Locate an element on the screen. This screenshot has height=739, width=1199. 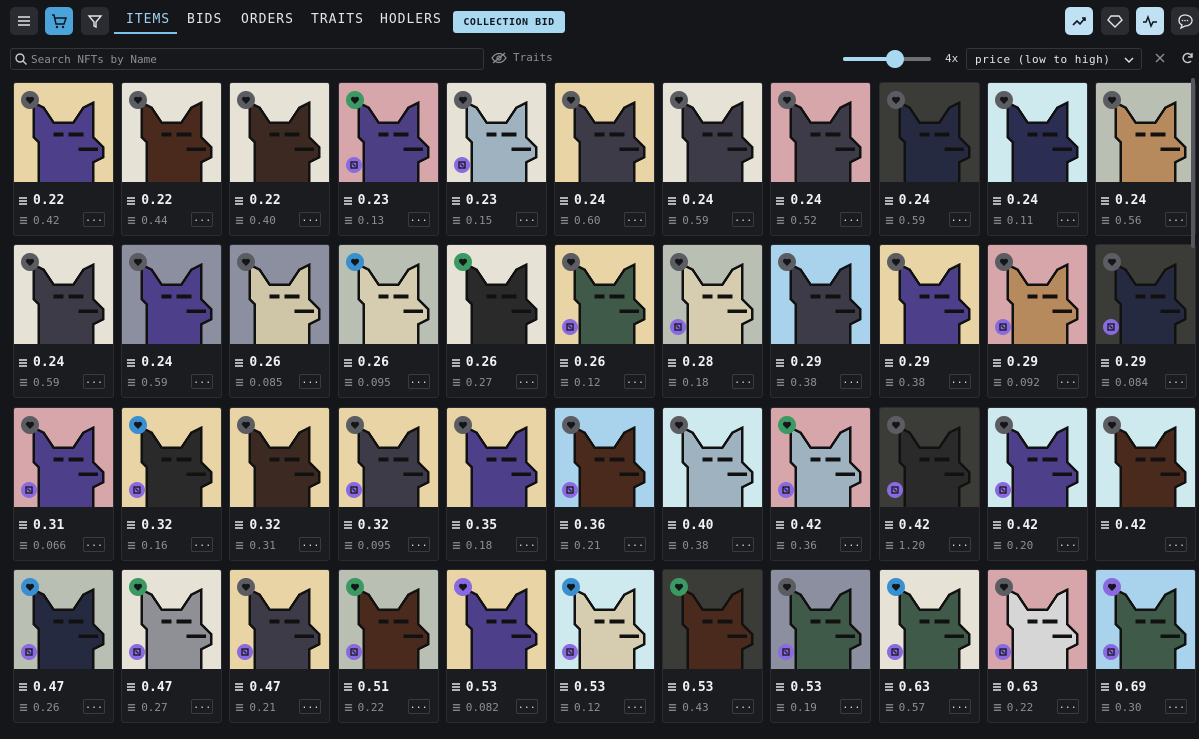
close-icon is located at coordinates (1160, 58).